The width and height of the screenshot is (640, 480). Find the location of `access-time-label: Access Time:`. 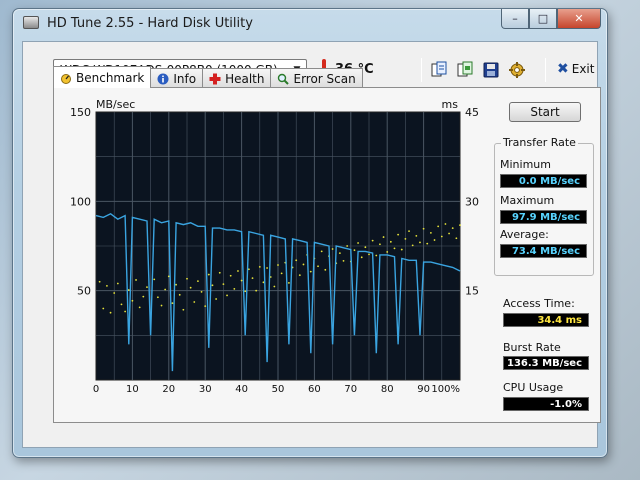

access-time-label: Access Time: is located at coordinates (539, 303).